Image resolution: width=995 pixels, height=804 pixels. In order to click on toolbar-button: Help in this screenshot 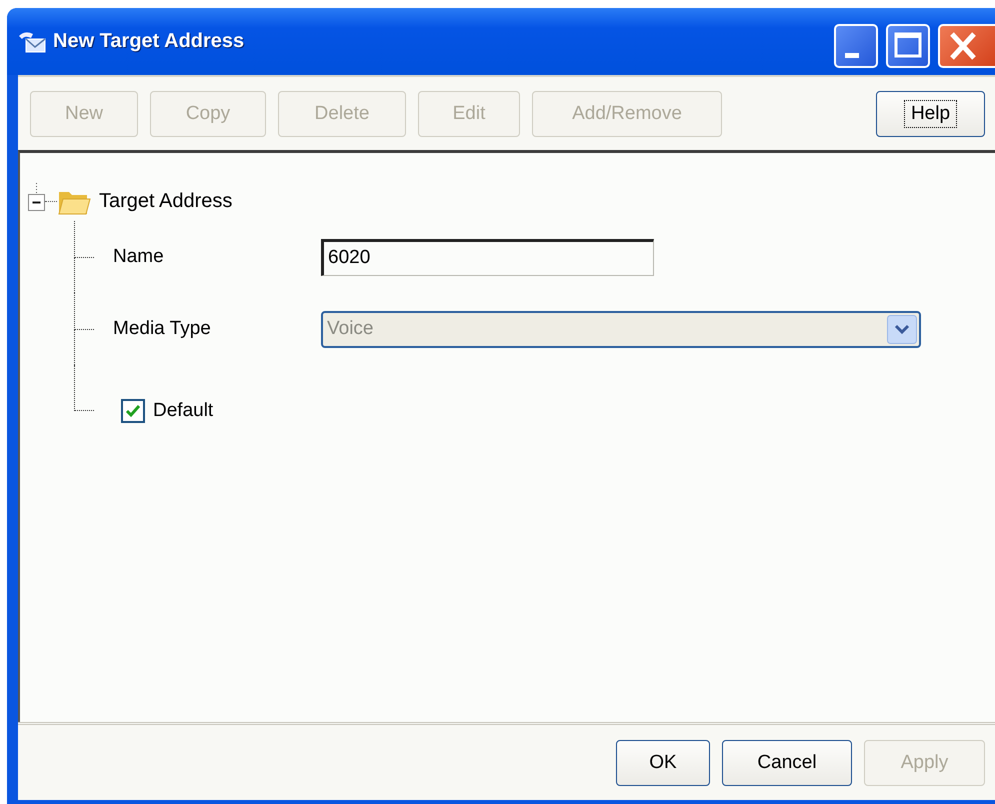, I will do `click(930, 113)`.